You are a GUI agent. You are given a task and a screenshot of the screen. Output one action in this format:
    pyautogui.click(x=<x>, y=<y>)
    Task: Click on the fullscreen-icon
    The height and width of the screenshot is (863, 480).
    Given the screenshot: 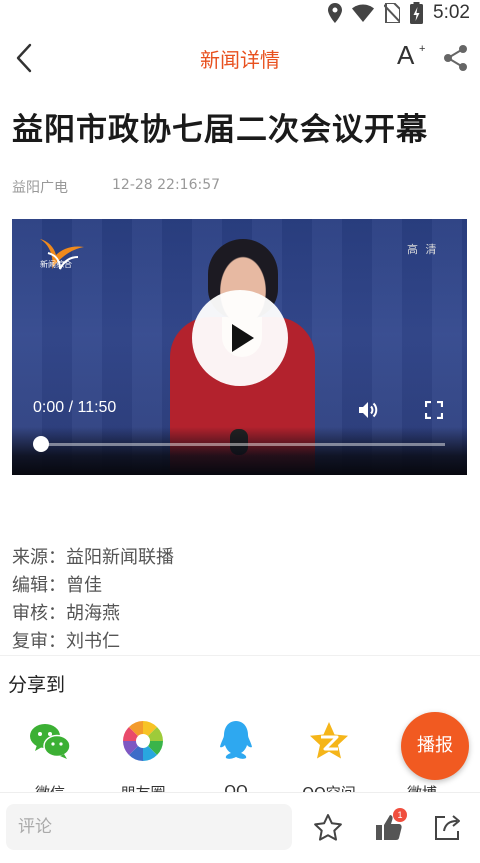 What is the action you would take?
    pyautogui.click(x=434, y=410)
    